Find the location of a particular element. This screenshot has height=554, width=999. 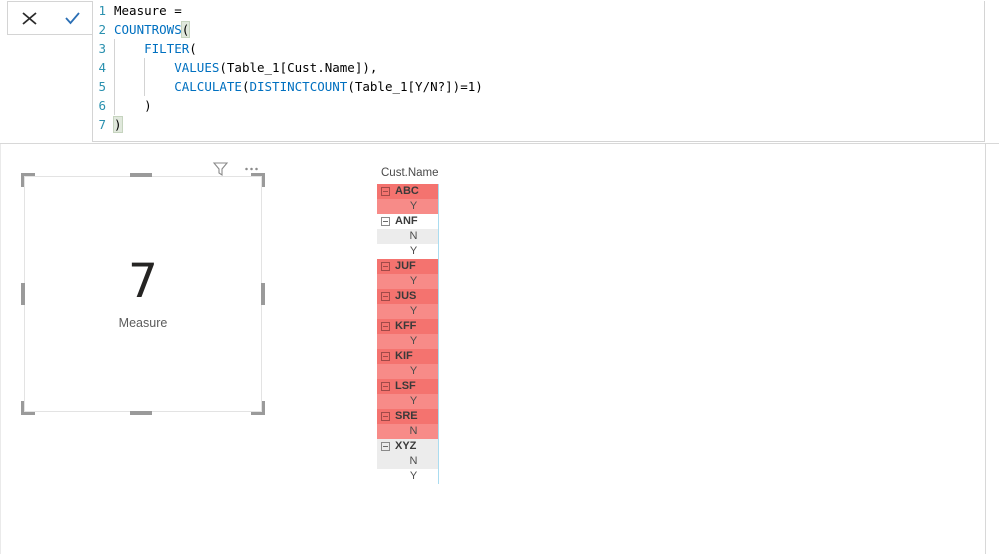

table-group-row: ANF is located at coordinates (407, 221).